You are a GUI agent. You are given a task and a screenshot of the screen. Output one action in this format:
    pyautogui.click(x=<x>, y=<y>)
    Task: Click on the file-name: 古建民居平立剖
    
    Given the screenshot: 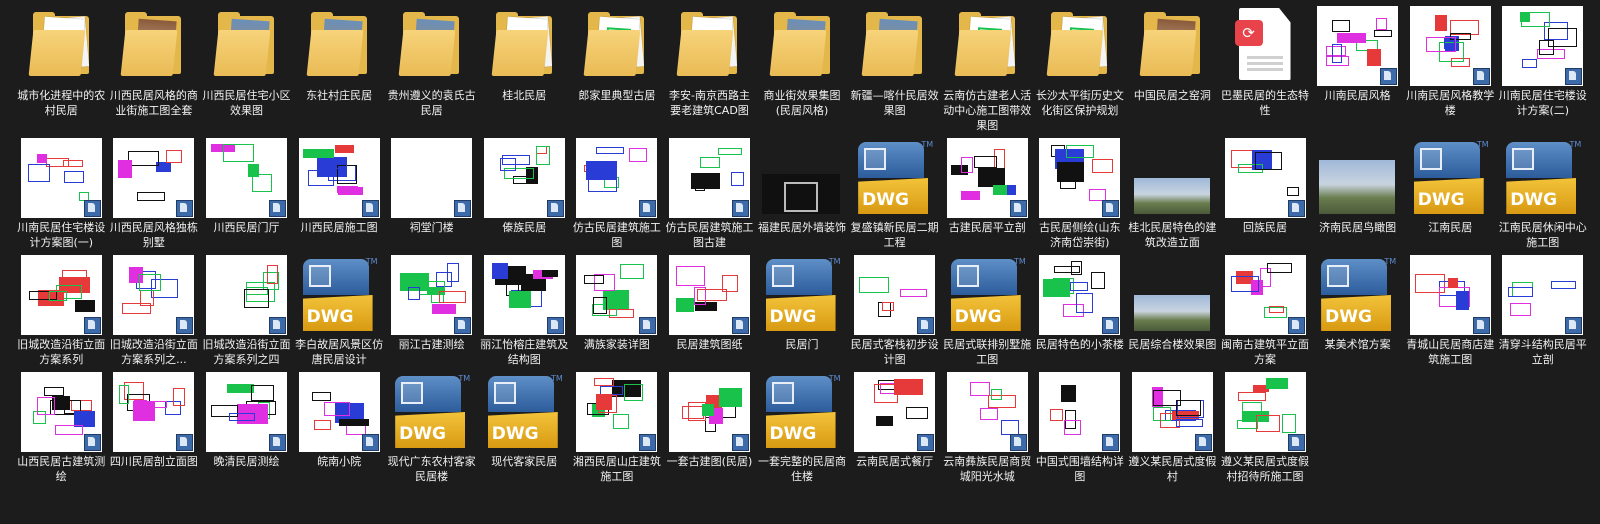 What is the action you would take?
    pyautogui.click(x=987, y=227)
    